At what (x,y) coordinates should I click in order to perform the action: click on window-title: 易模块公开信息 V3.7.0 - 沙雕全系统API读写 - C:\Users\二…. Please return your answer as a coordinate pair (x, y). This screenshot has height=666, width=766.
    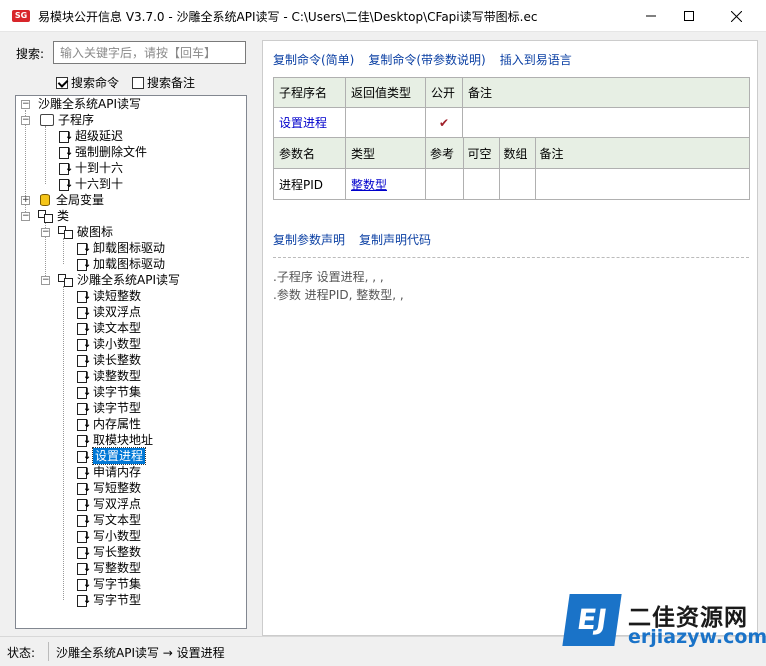
    Looking at the image, I should click on (288, 17).